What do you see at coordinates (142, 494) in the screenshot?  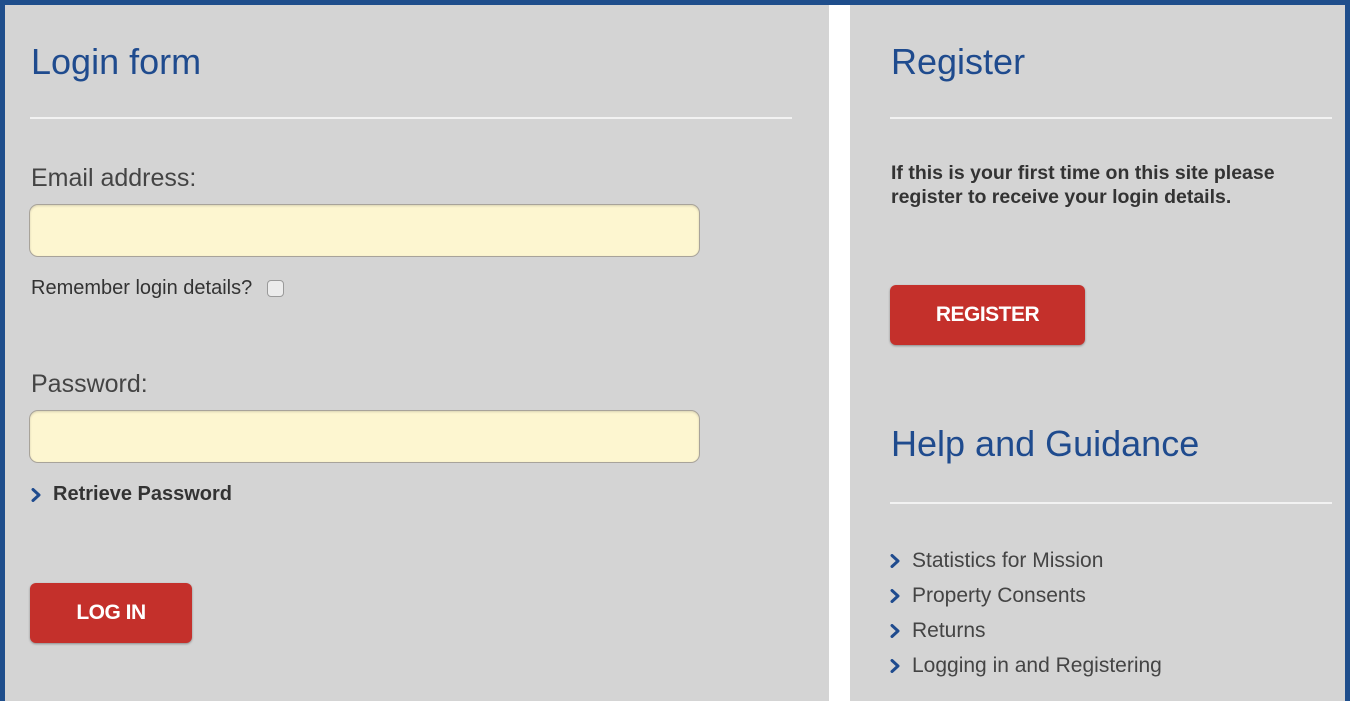 I see `retrieve-password-label: Retrieve Password` at bounding box center [142, 494].